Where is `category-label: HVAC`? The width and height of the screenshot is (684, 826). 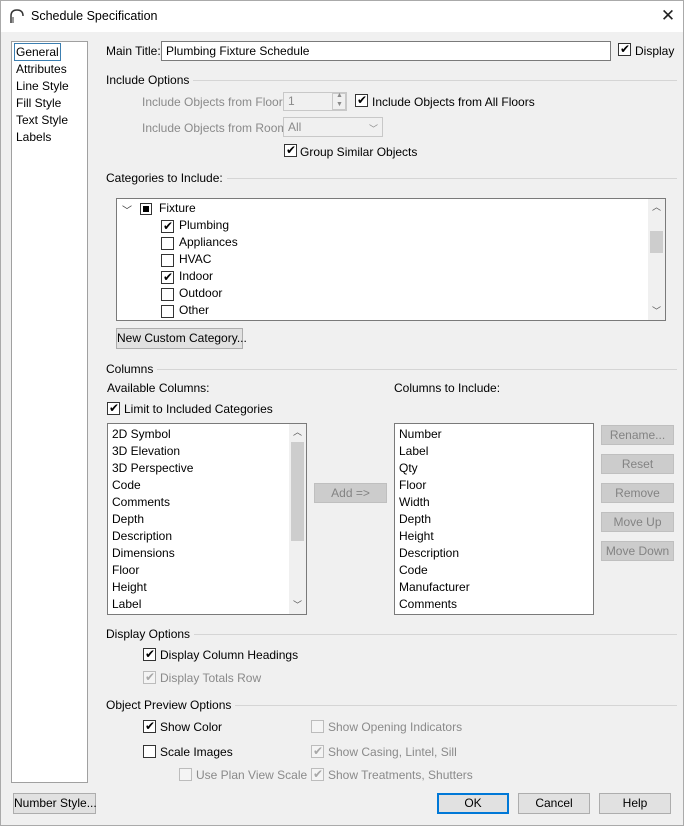 category-label: HVAC is located at coordinates (195, 259).